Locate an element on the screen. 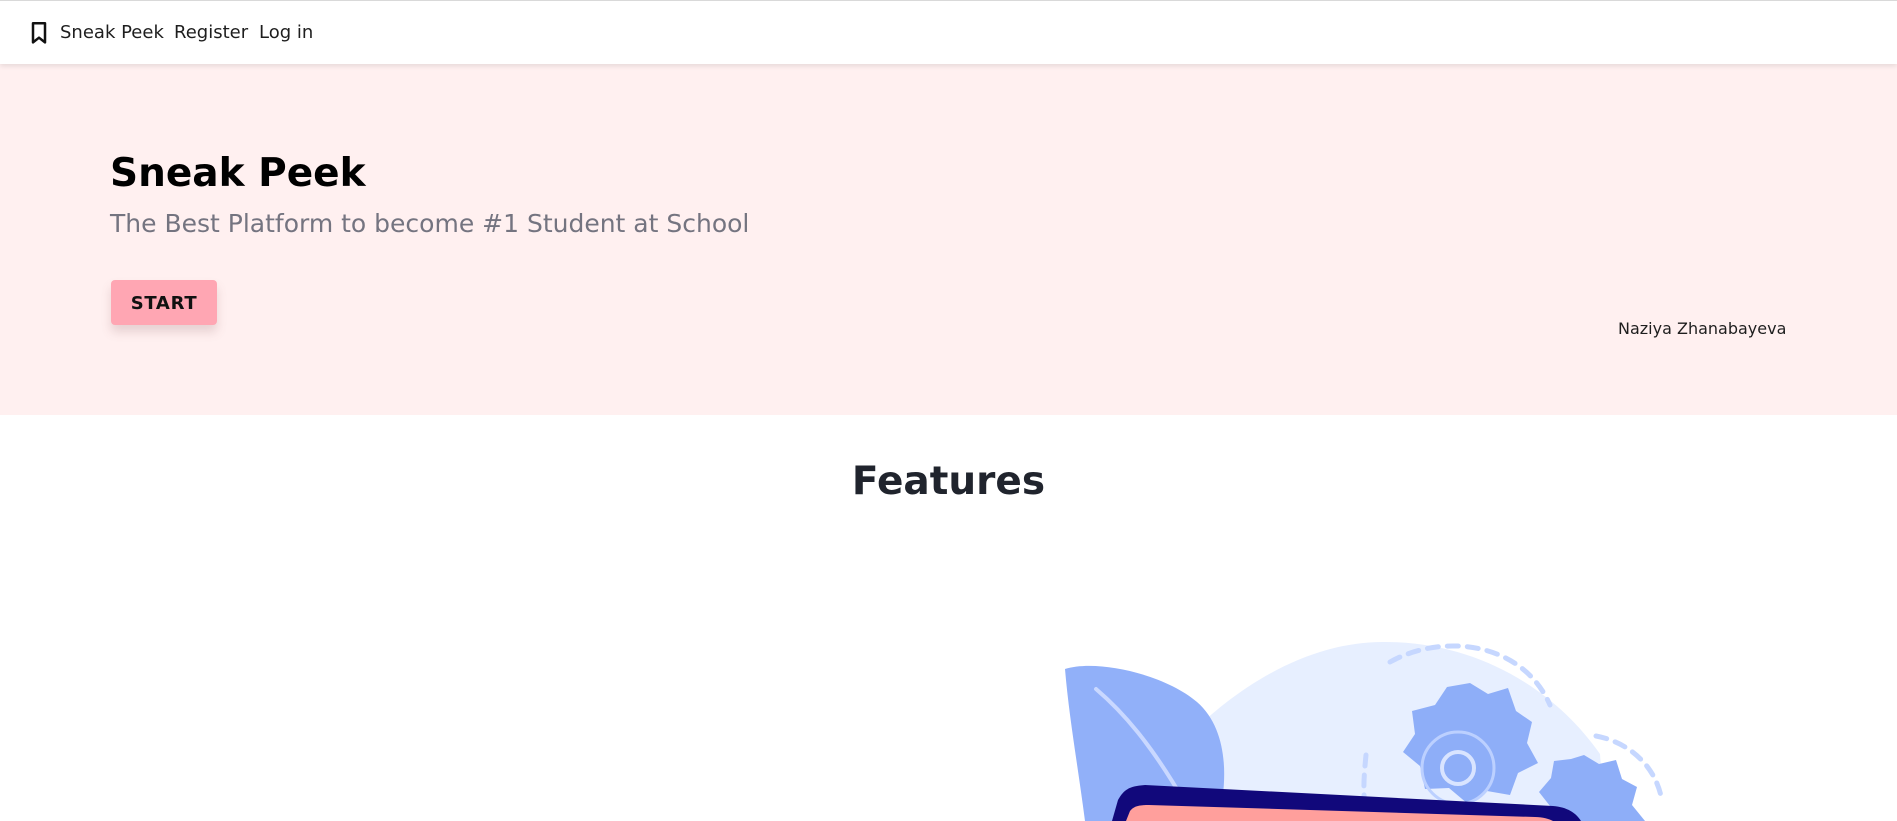 The image size is (1897, 821). feature-illustration is located at coordinates (1365, 728).